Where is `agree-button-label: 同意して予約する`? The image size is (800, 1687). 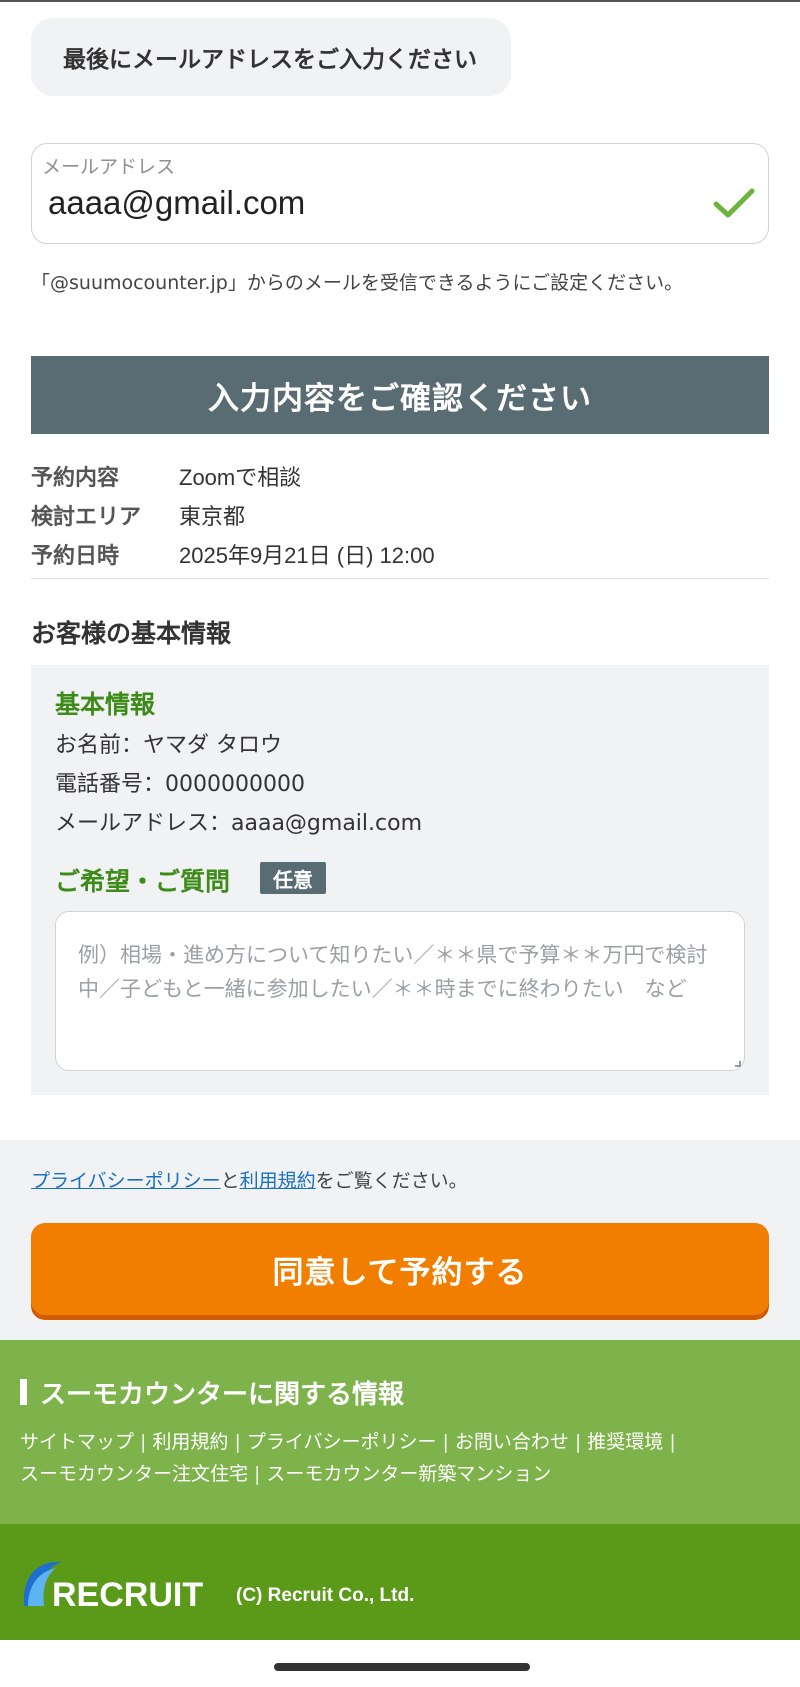
agree-button-label: 同意して予約する is located at coordinates (400, 1272).